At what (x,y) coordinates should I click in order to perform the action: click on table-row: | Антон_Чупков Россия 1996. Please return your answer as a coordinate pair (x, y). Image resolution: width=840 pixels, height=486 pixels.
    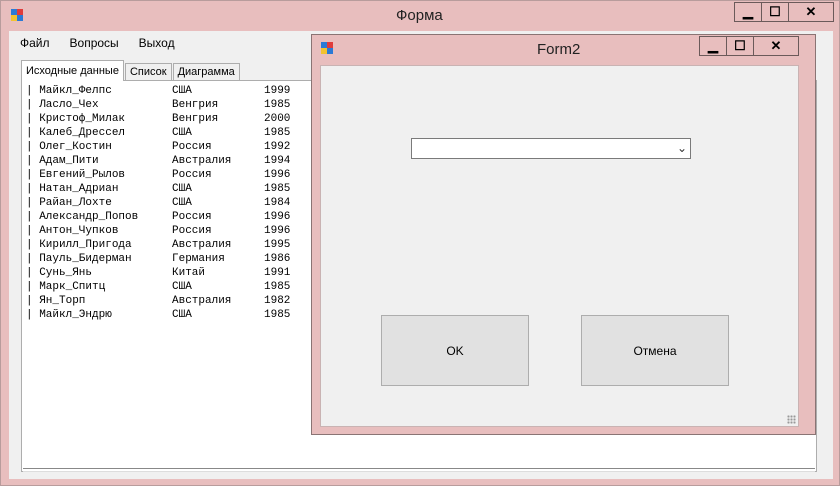
    Looking at the image, I should click on (171, 231).